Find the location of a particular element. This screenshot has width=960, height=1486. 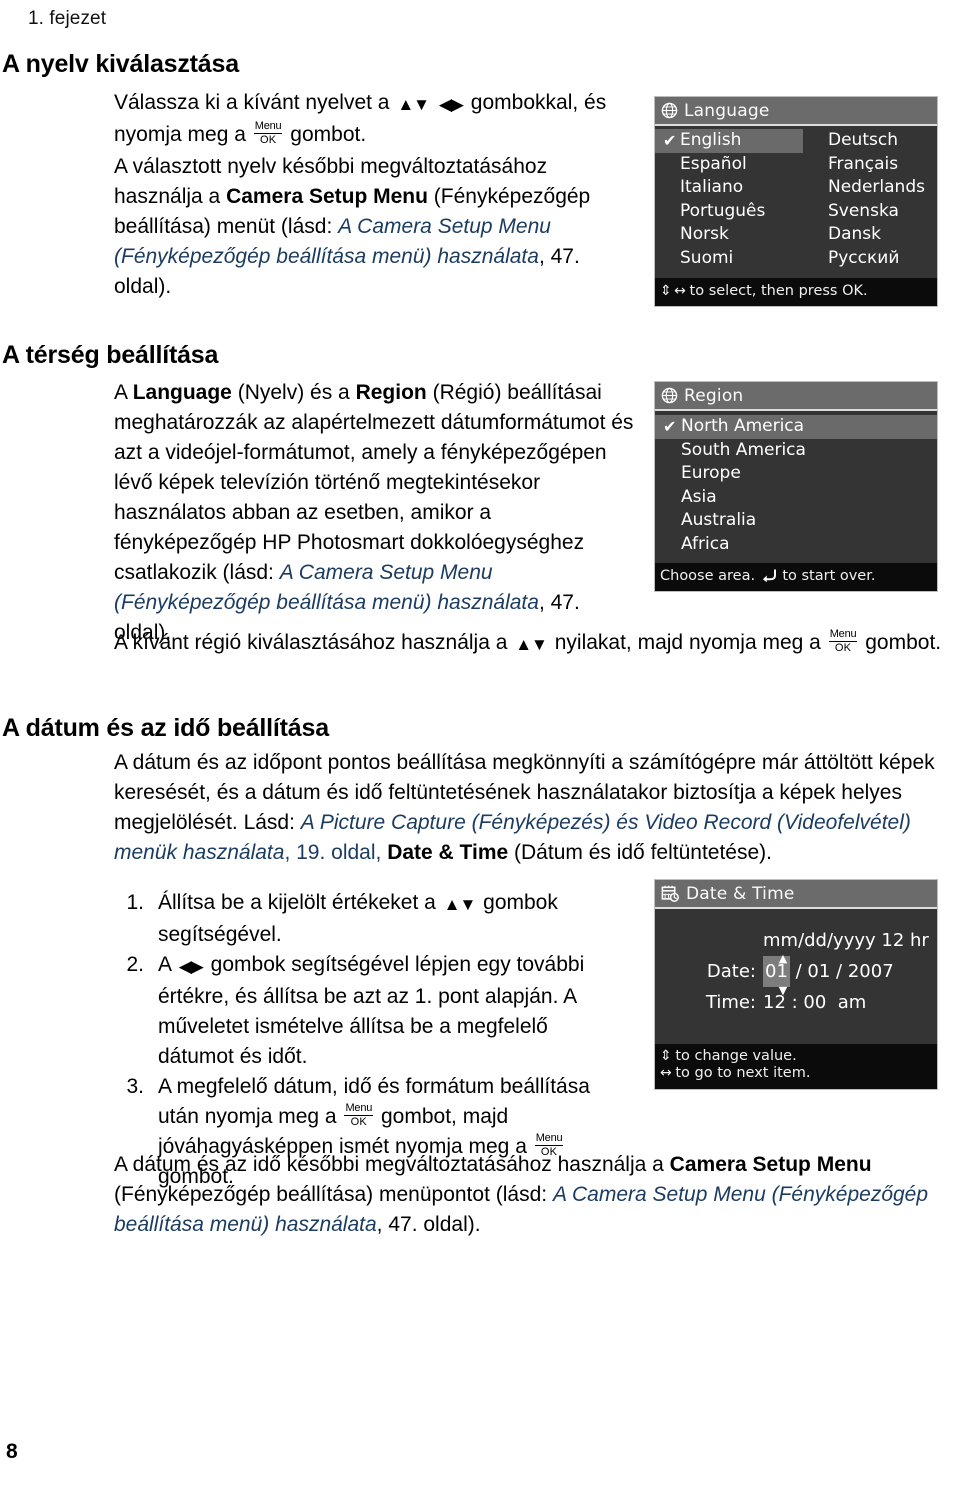

footer-hint-row-2: ↔ to go to next item. is located at coordinates (796, 1073).